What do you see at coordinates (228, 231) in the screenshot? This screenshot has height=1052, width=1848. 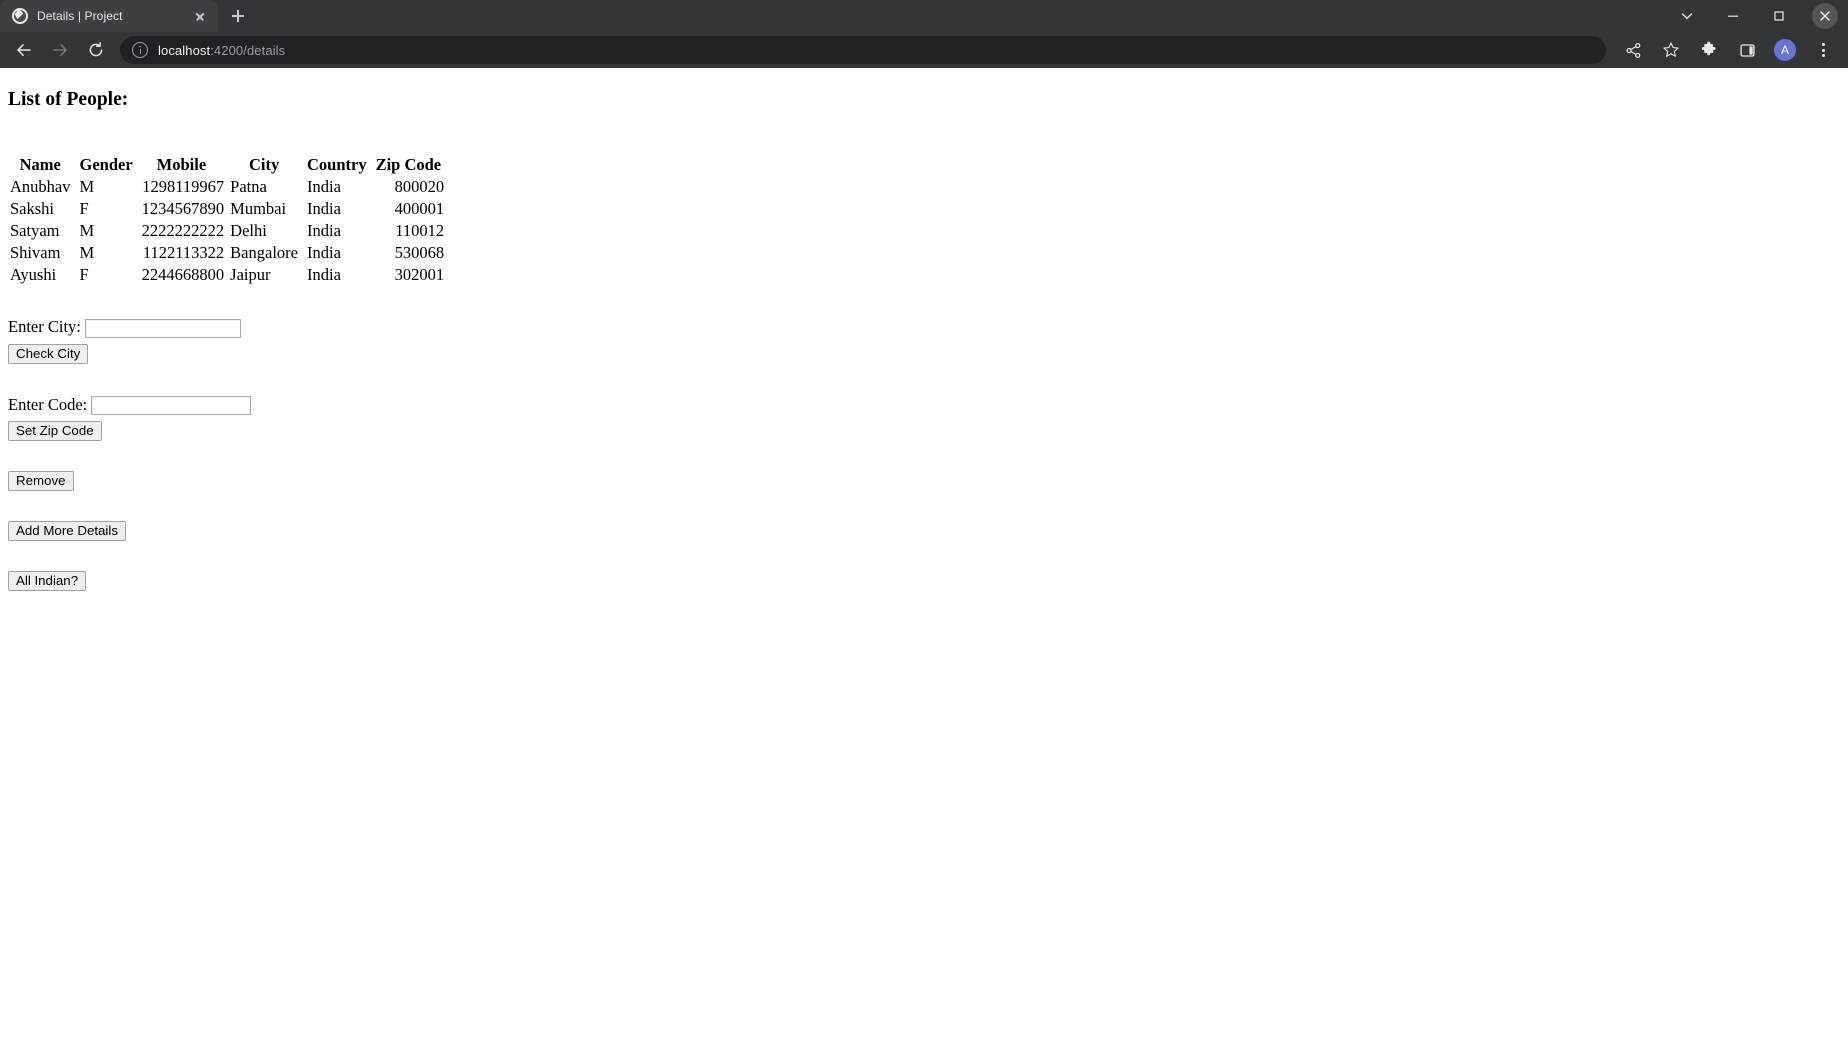 I see `table-row: Satyam M 2222222222 Delhi India 110012` at bounding box center [228, 231].